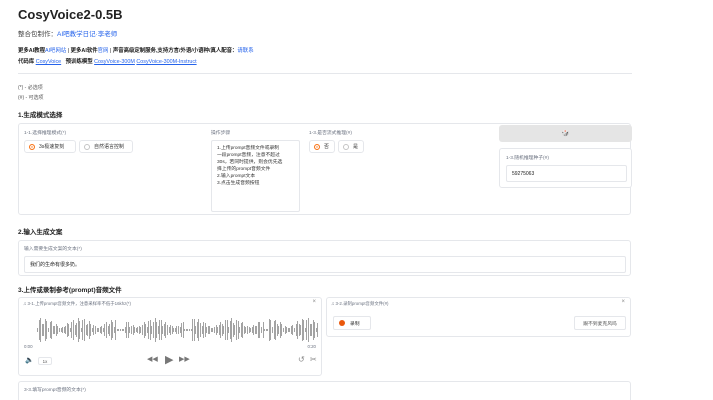 This screenshot has width=713, height=400. What do you see at coordinates (301, 359) in the screenshot?
I see `undo-icon: ↺` at bounding box center [301, 359].